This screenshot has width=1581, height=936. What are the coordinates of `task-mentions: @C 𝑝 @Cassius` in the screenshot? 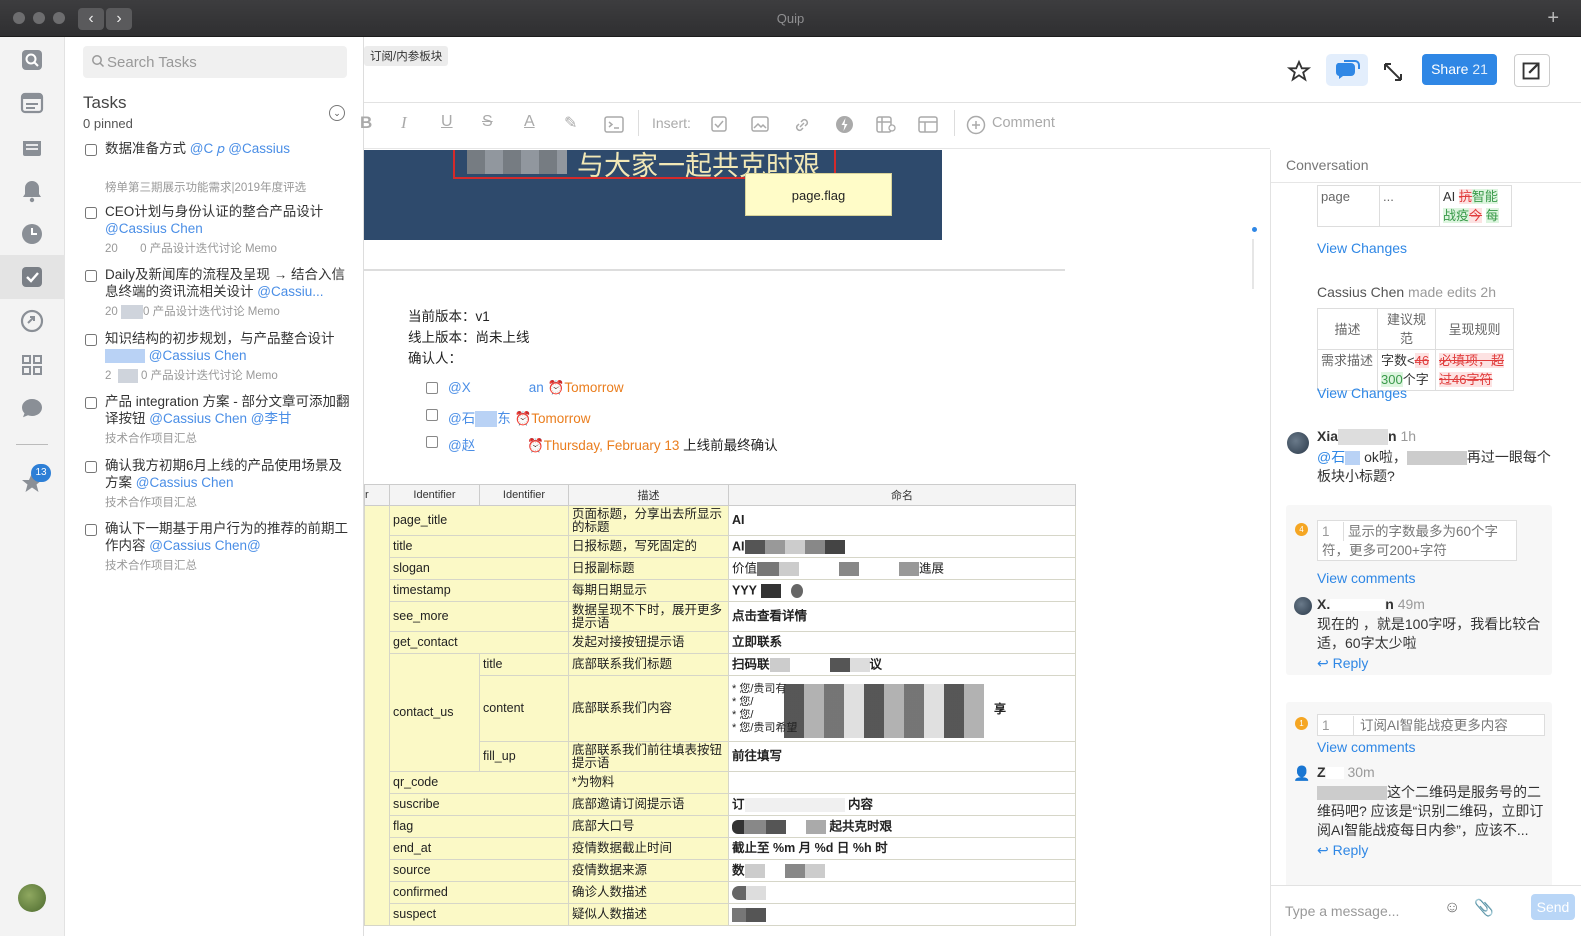 It's located at (240, 148).